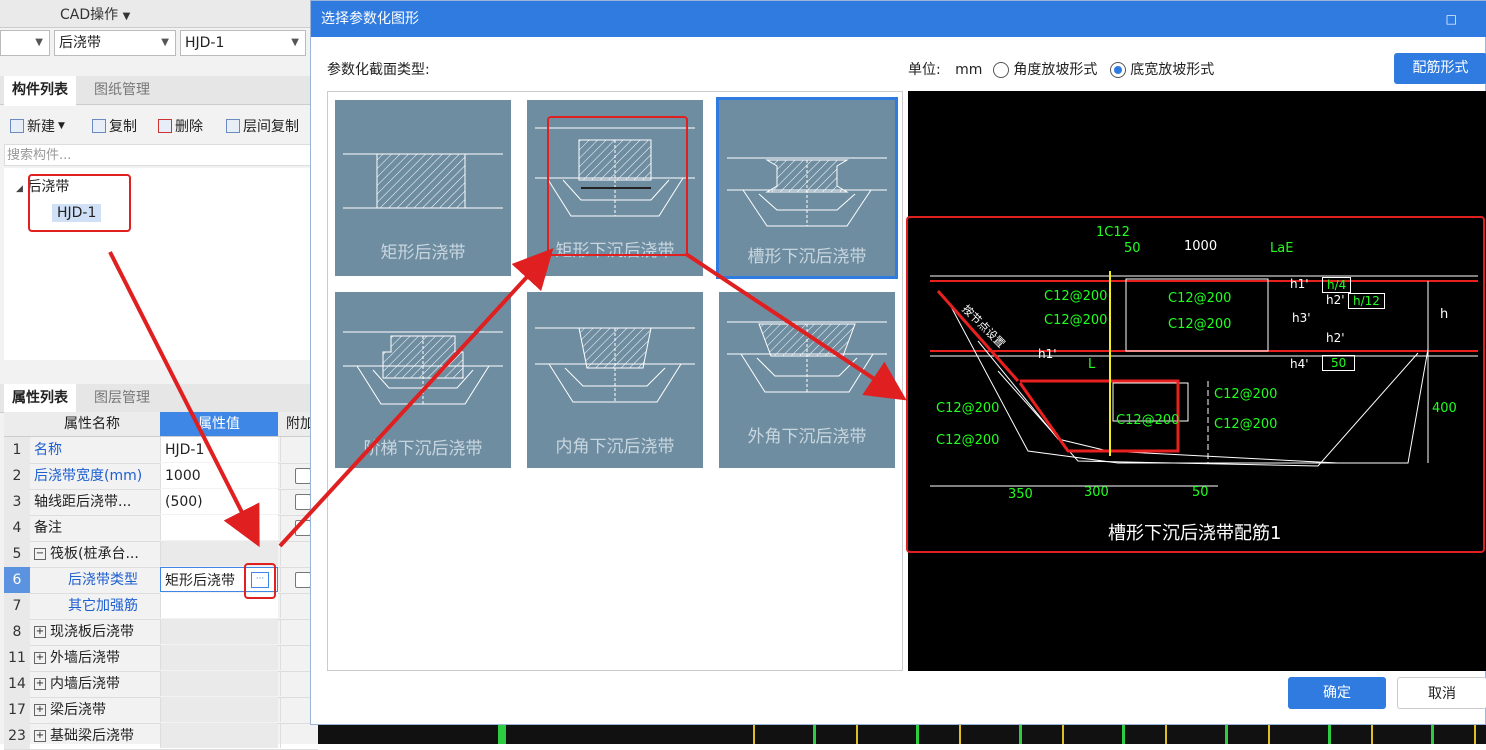 This screenshot has height=750, width=1486. I want to click on property-row: 3 轴线距后浇带... (500), so click(161, 502).